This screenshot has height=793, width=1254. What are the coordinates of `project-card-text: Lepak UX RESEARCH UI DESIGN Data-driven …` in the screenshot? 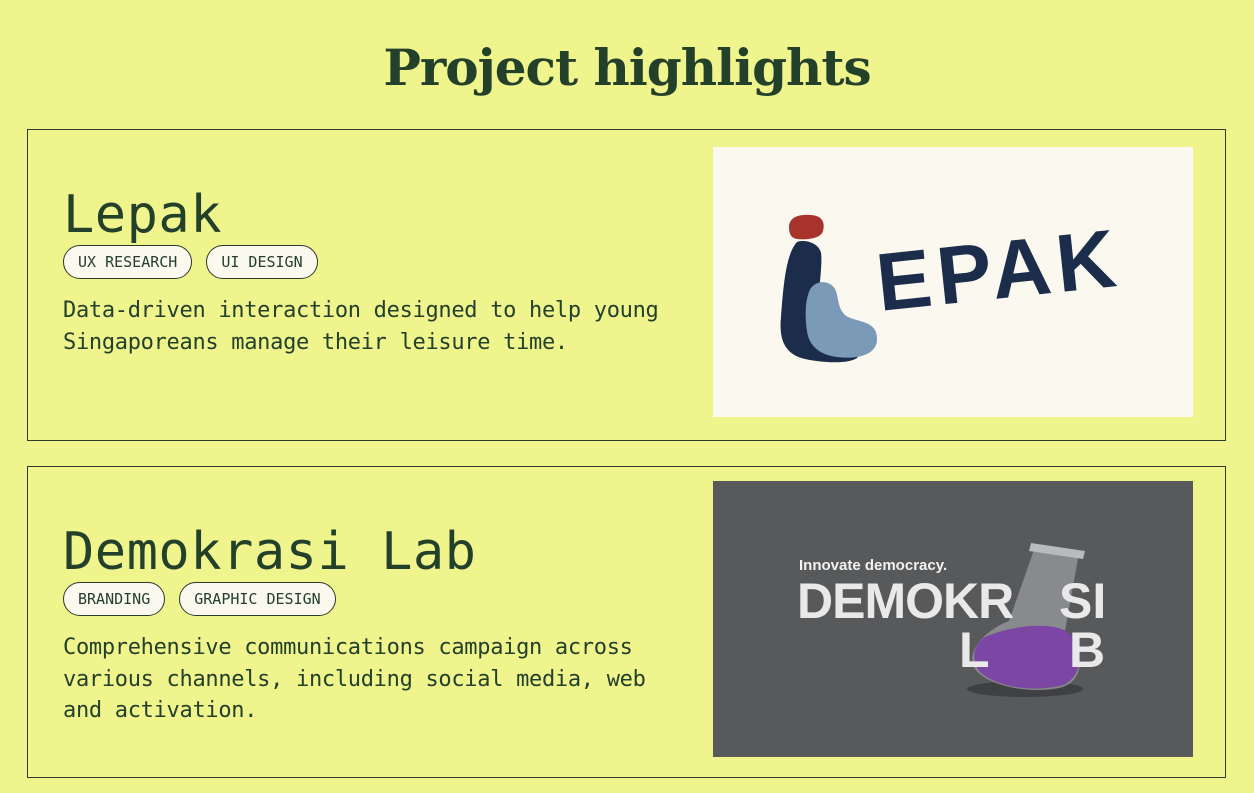 It's located at (368, 244).